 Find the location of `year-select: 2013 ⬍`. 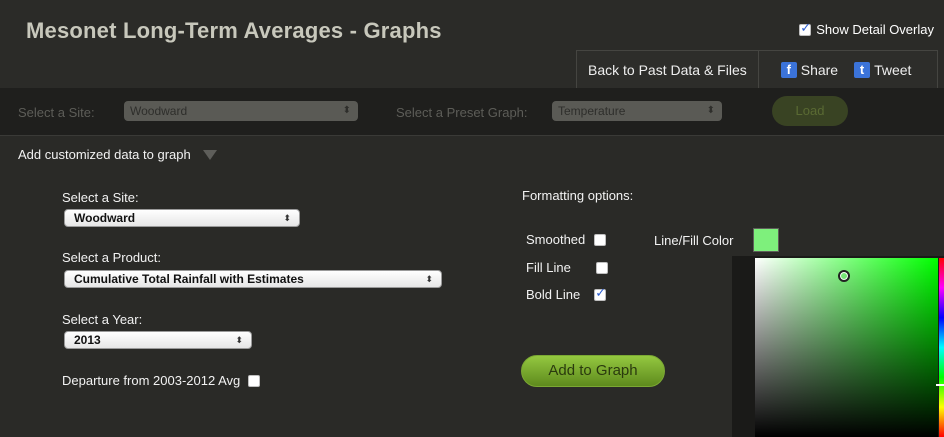

year-select: 2013 ⬍ is located at coordinates (158, 340).